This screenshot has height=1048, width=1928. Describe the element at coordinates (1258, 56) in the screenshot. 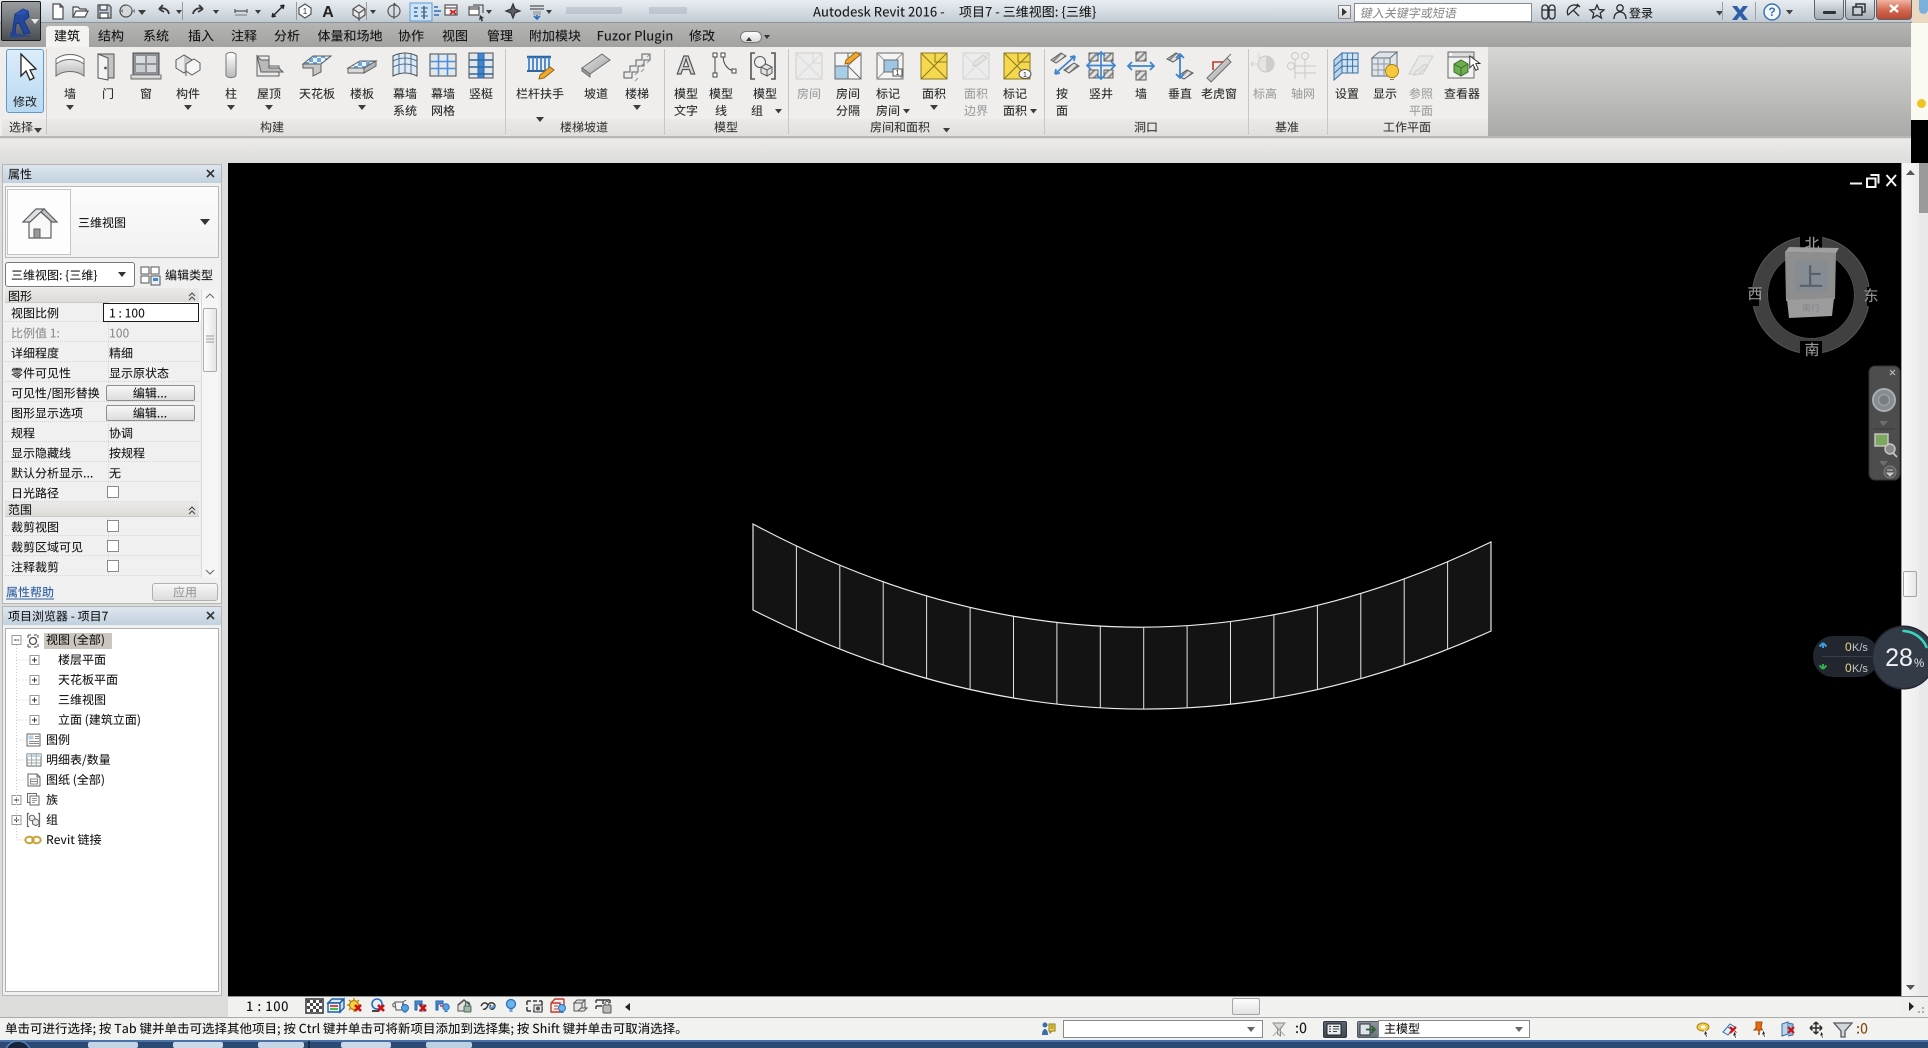

I see `svg-text: .1` at that location.